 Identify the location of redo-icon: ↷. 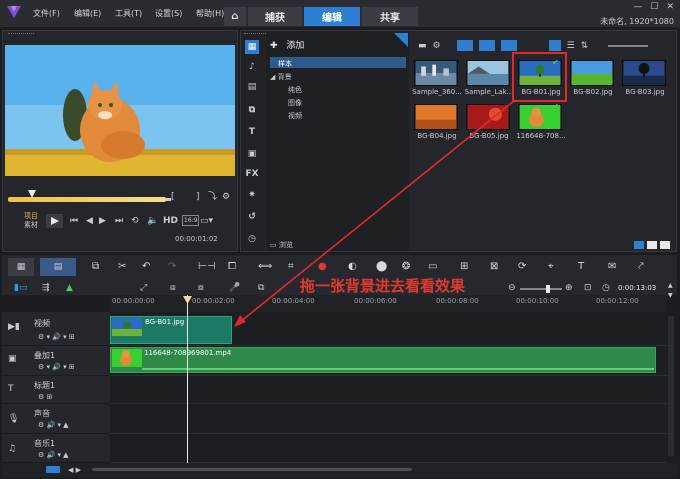
(172, 266).